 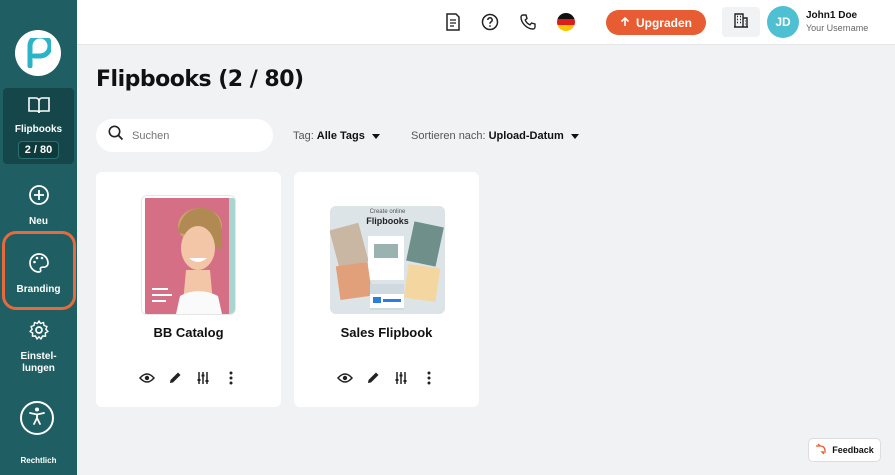 What do you see at coordinates (38, 347) in the screenshot?
I see `sidebar-item-einstellungen: Einstel- lungen` at bounding box center [38, 347].